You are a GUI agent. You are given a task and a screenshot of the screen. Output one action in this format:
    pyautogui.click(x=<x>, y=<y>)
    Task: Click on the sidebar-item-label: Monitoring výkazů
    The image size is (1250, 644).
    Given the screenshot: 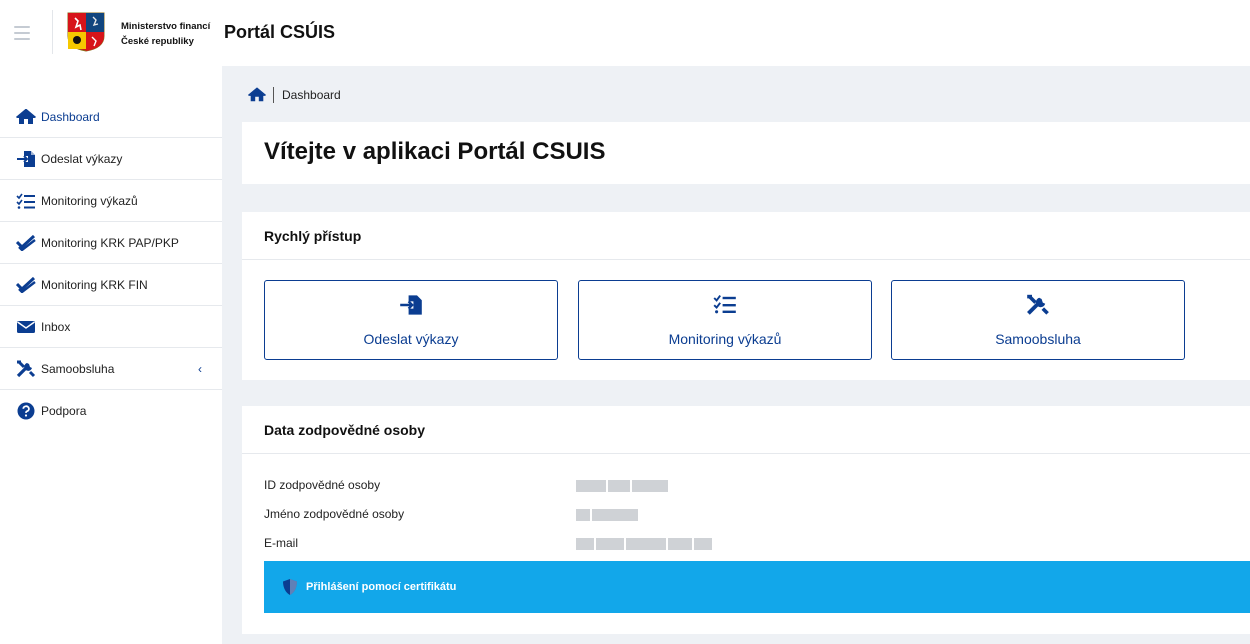 What is the action you would take?
    pyautogui.click(x=89, y=200)
    